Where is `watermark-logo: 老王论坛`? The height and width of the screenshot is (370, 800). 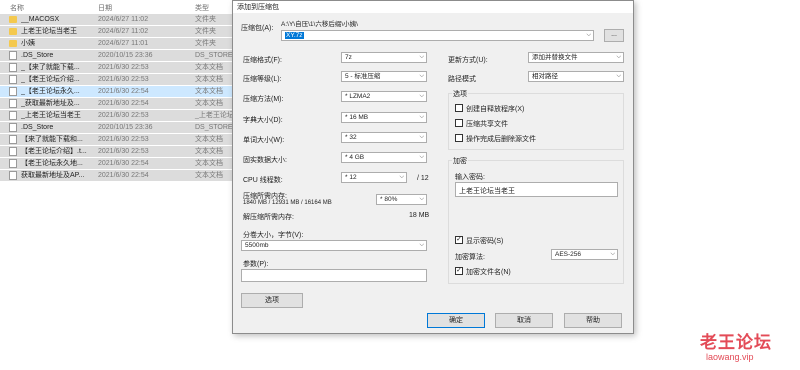 watermark-logo: 老王论坛 is located at coordinates (736, 342).